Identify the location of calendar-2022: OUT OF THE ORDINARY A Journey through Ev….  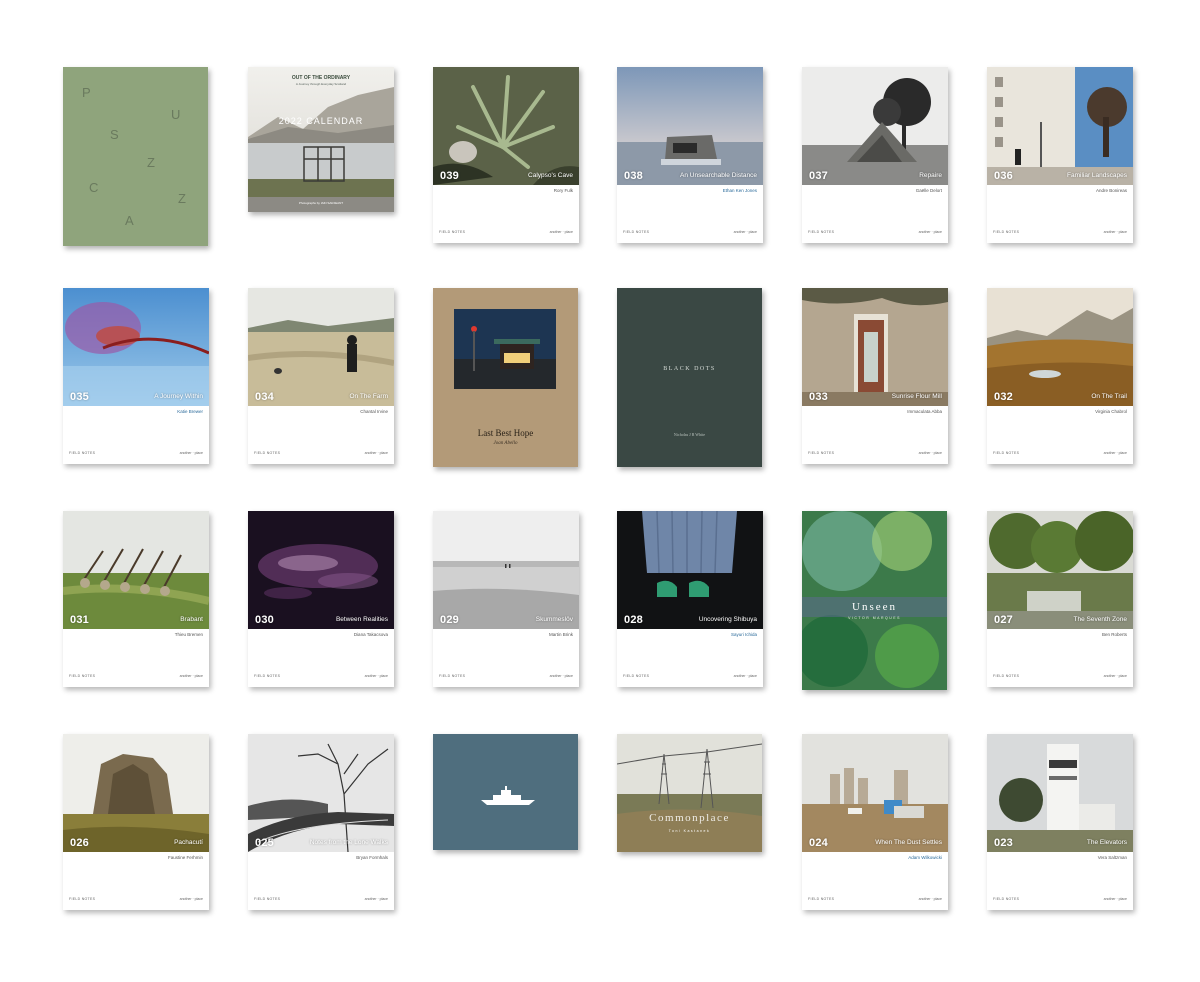
(321, 139).